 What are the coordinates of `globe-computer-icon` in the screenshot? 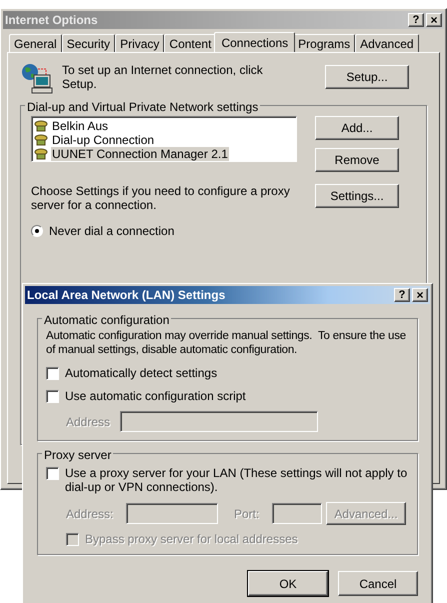 It's located at (37, 79).